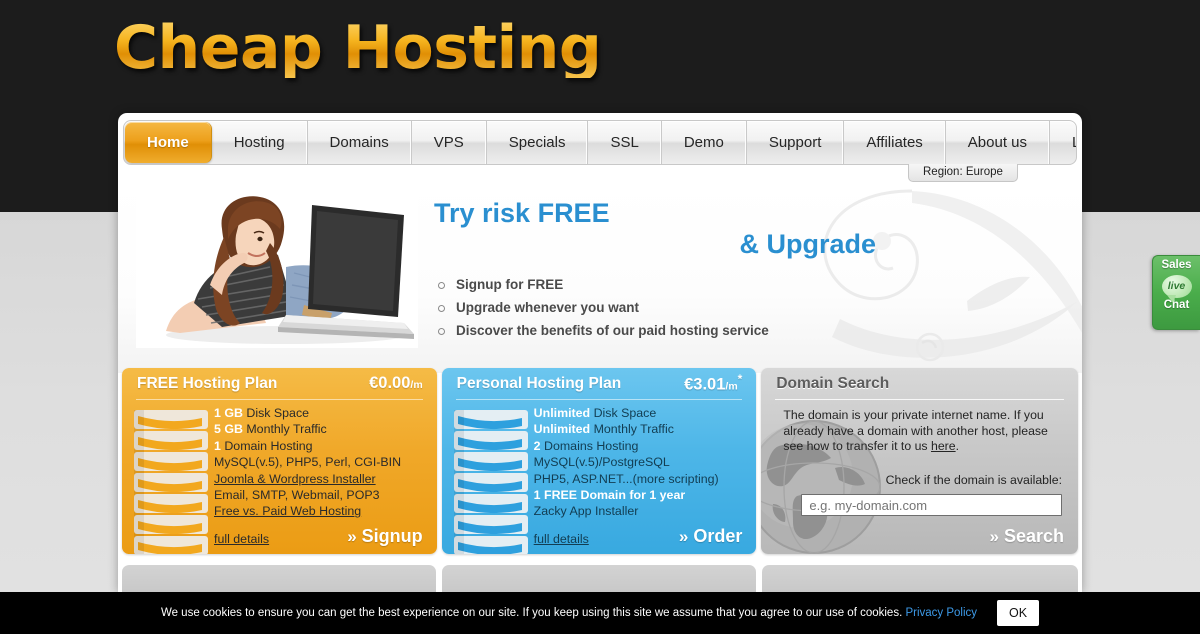  Describe the element at coordinates (694, 229) in the screenshot. I see `hero-headline: Try risk FREE & Upgrade` at that location.